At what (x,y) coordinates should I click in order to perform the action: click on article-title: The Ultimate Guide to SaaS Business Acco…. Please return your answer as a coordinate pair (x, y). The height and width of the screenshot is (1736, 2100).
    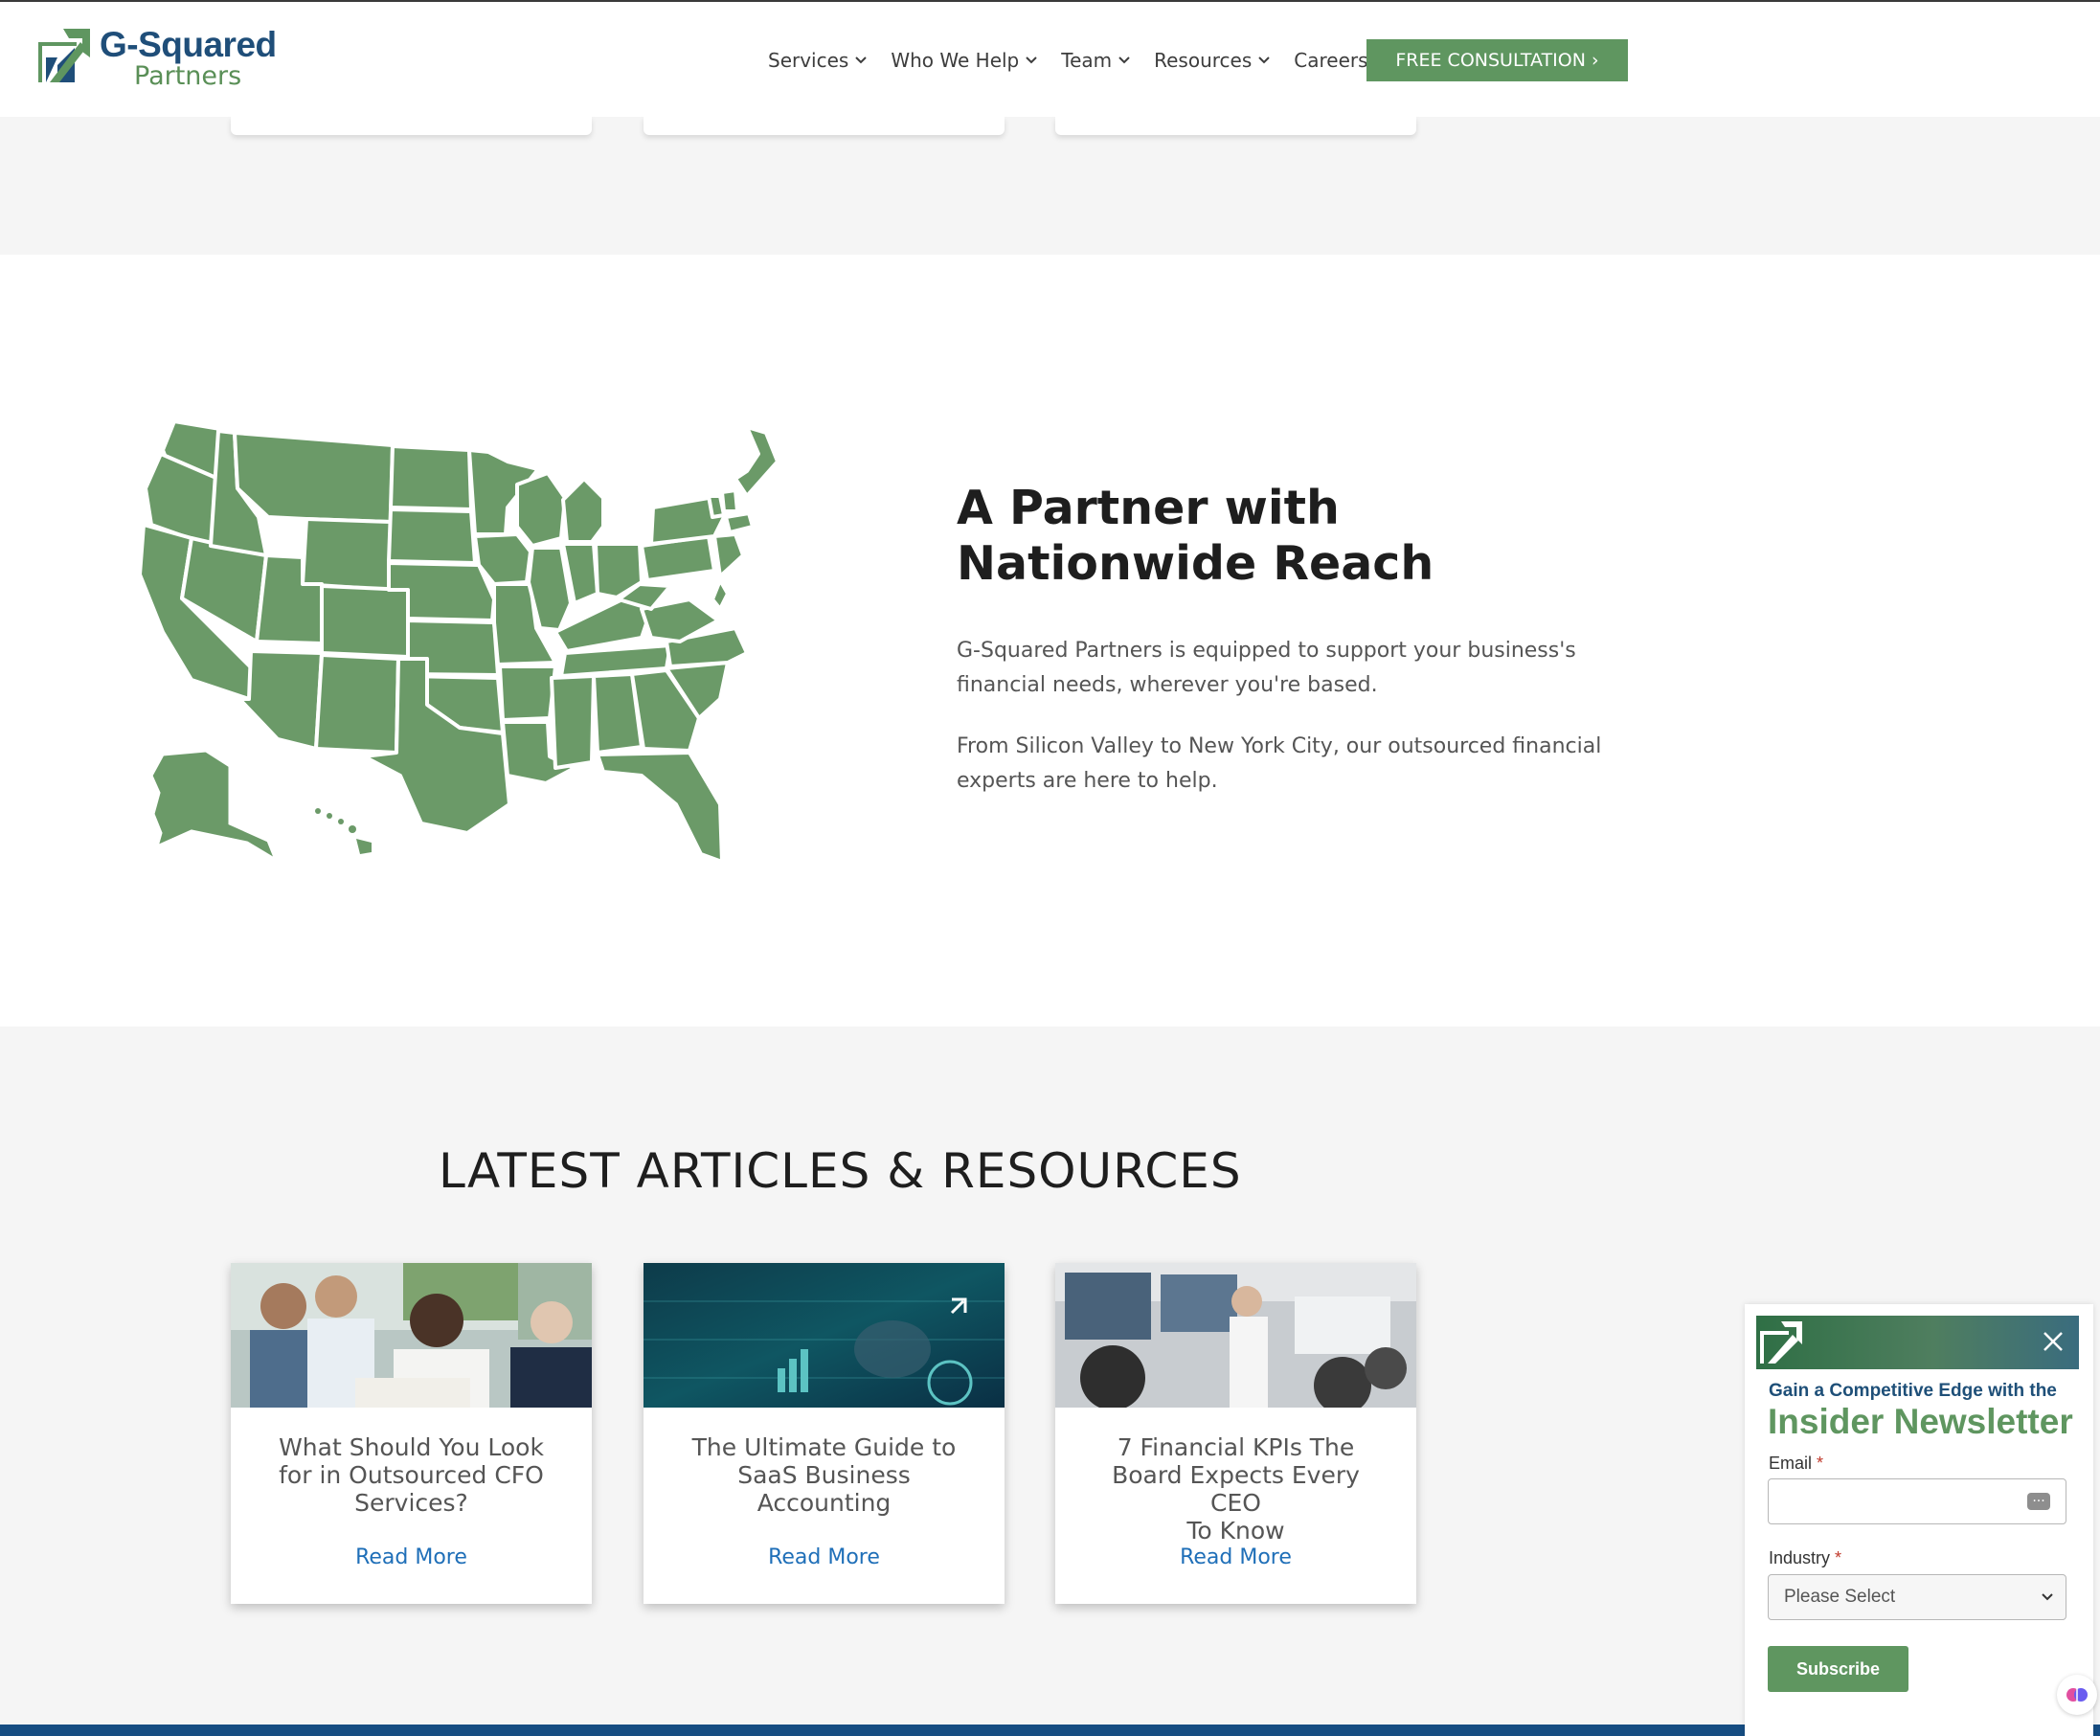
    Looking at the image, I should click on (824, 1475).